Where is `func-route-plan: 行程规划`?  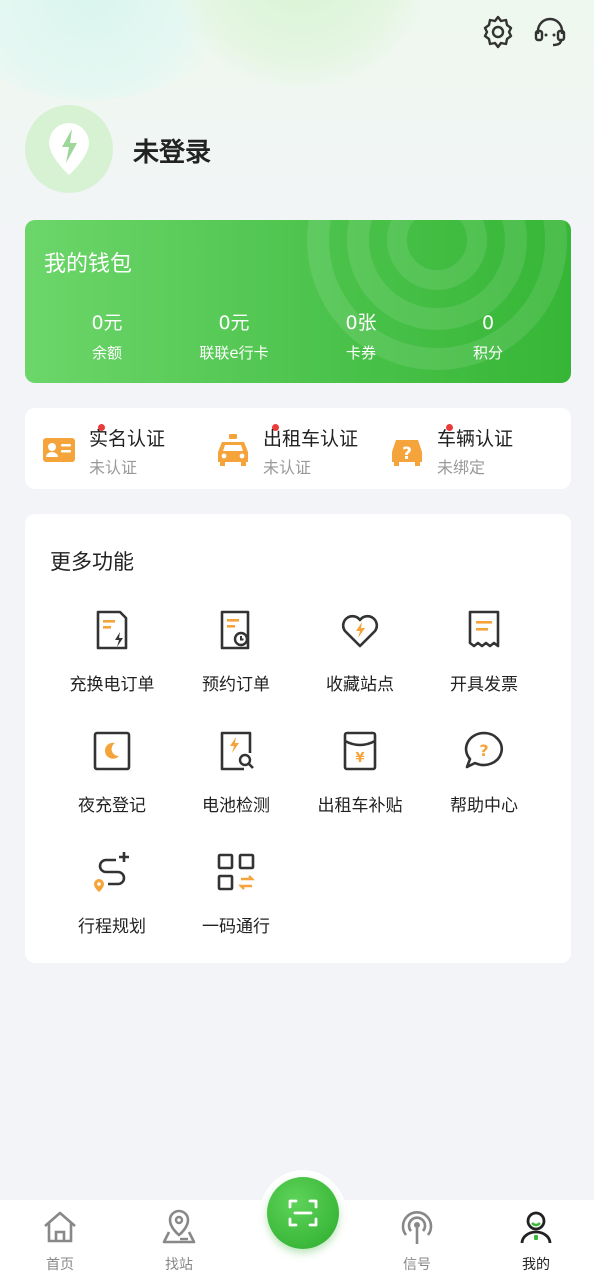 func-route-plan: 行程规划 is located at coordinates (112, 900).